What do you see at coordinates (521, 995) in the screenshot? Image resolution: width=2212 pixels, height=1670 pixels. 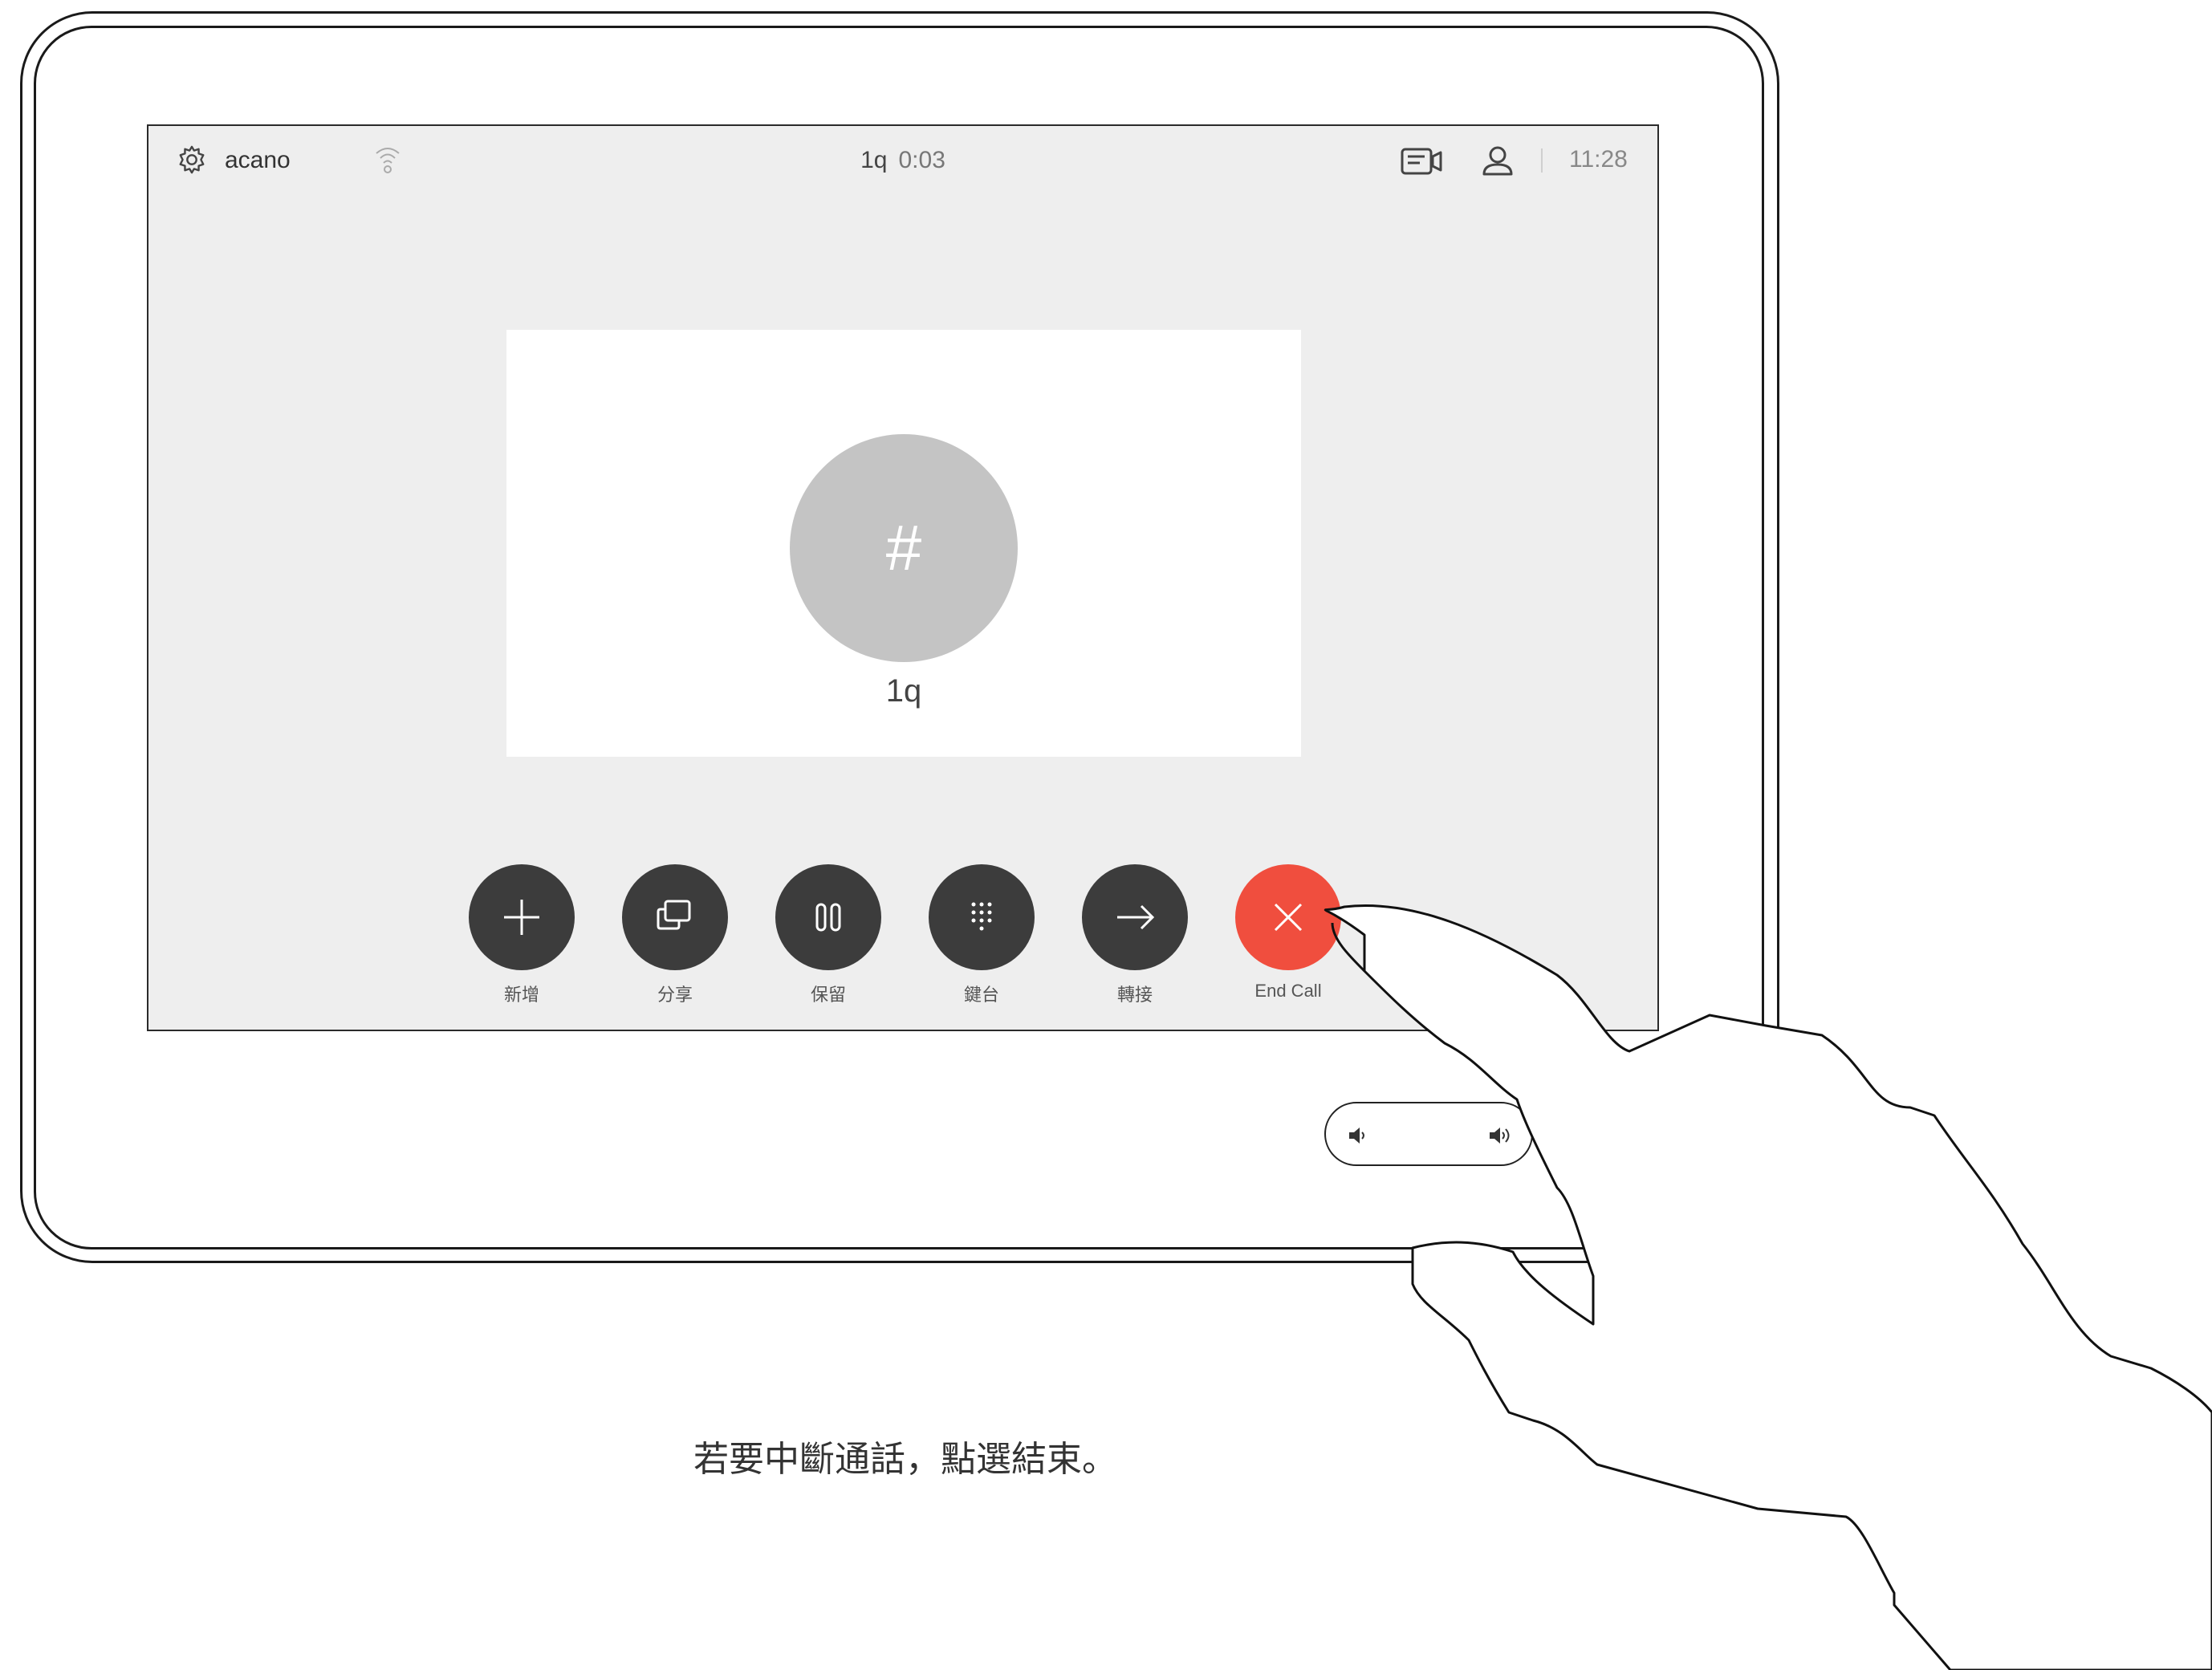 I see `add-label: 新增` at bounding box center [521, 995].